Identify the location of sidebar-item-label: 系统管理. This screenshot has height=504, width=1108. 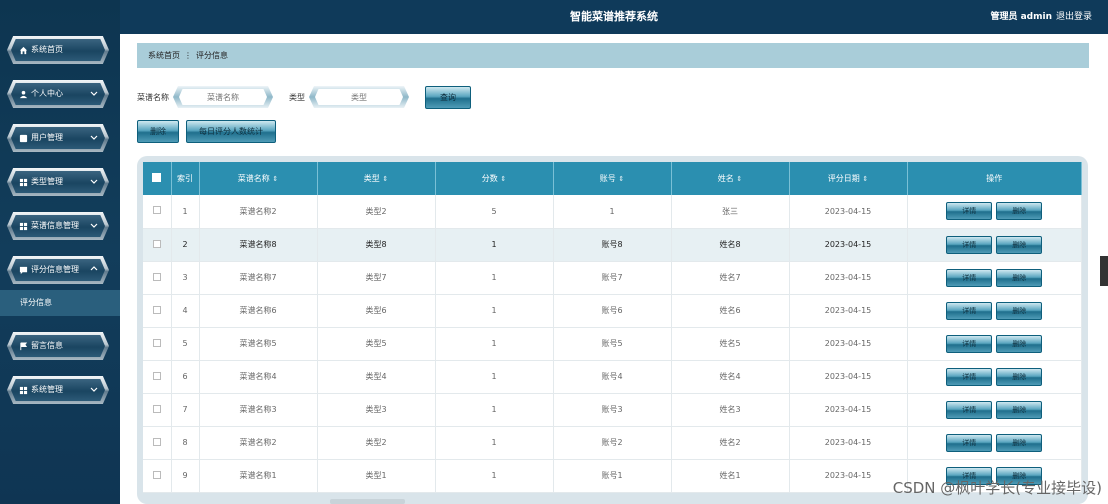
(47, 389).